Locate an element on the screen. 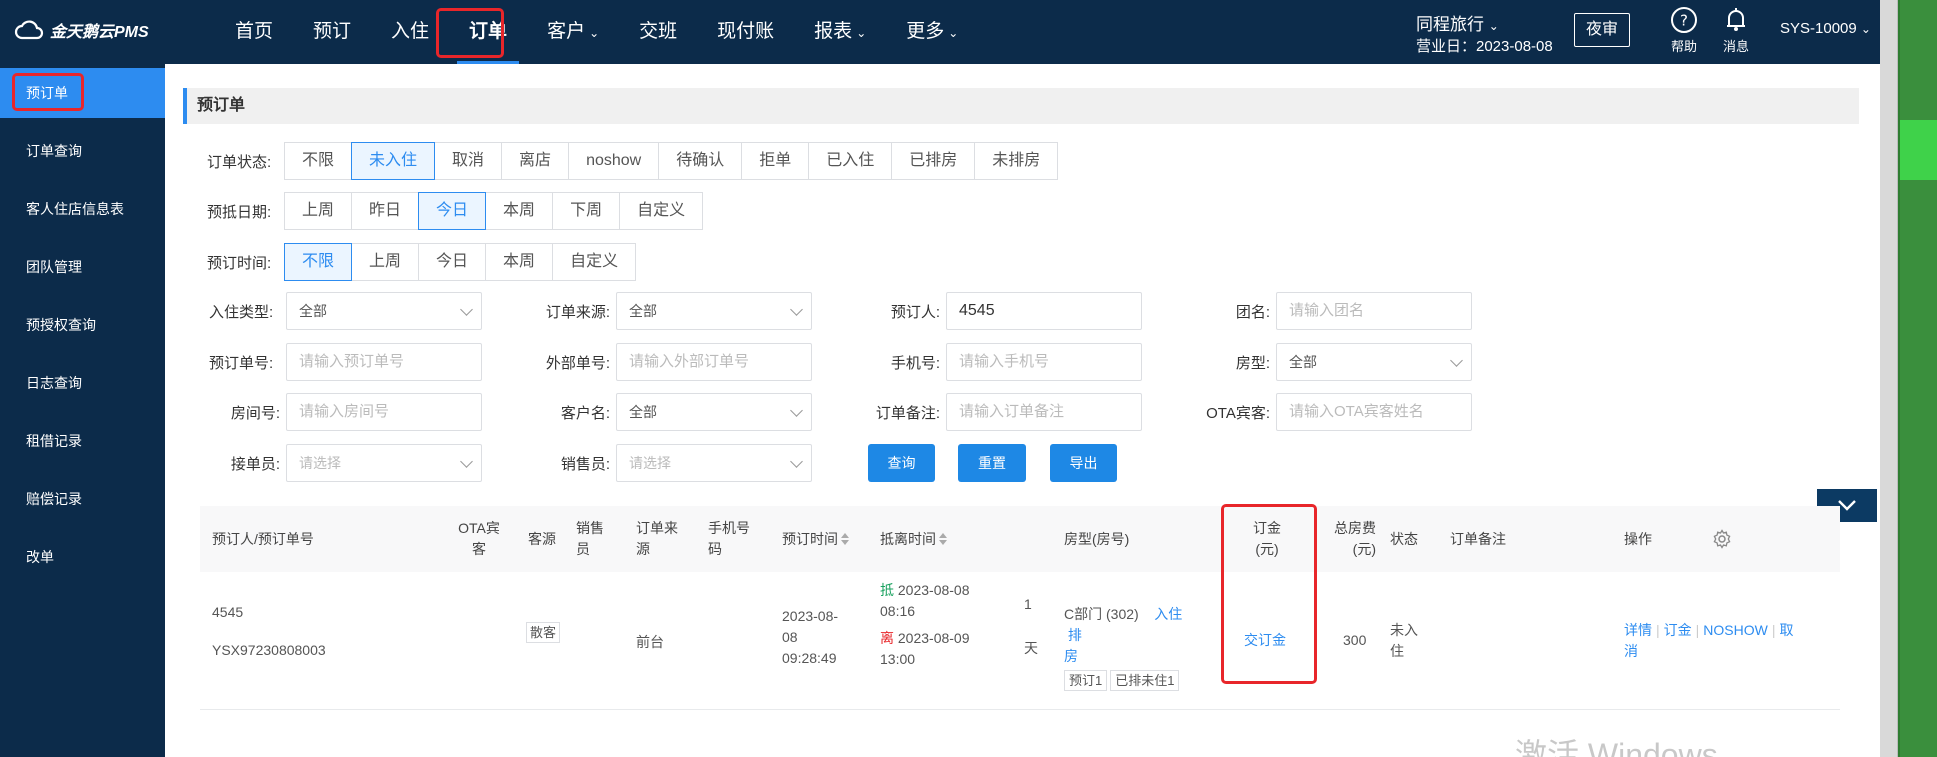  sidebar-item-order-query: 订单查询 is located at coordinates (82, 151).